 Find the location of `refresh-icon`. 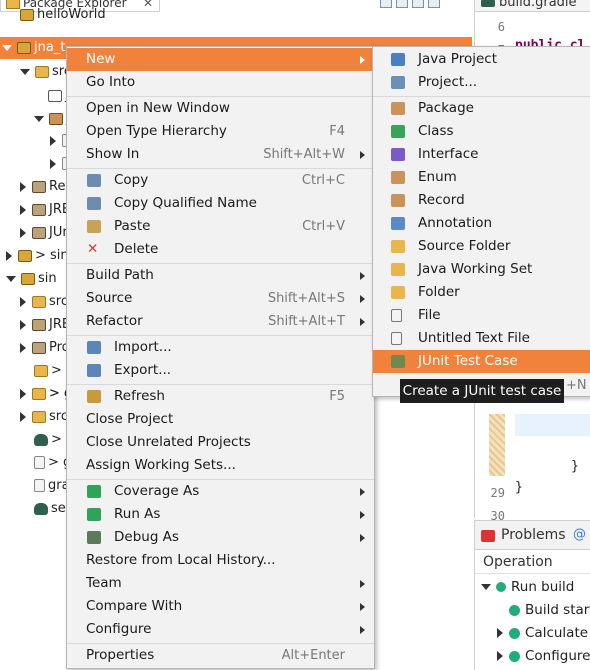

refresh-icon is located at coordinates (94, 396).